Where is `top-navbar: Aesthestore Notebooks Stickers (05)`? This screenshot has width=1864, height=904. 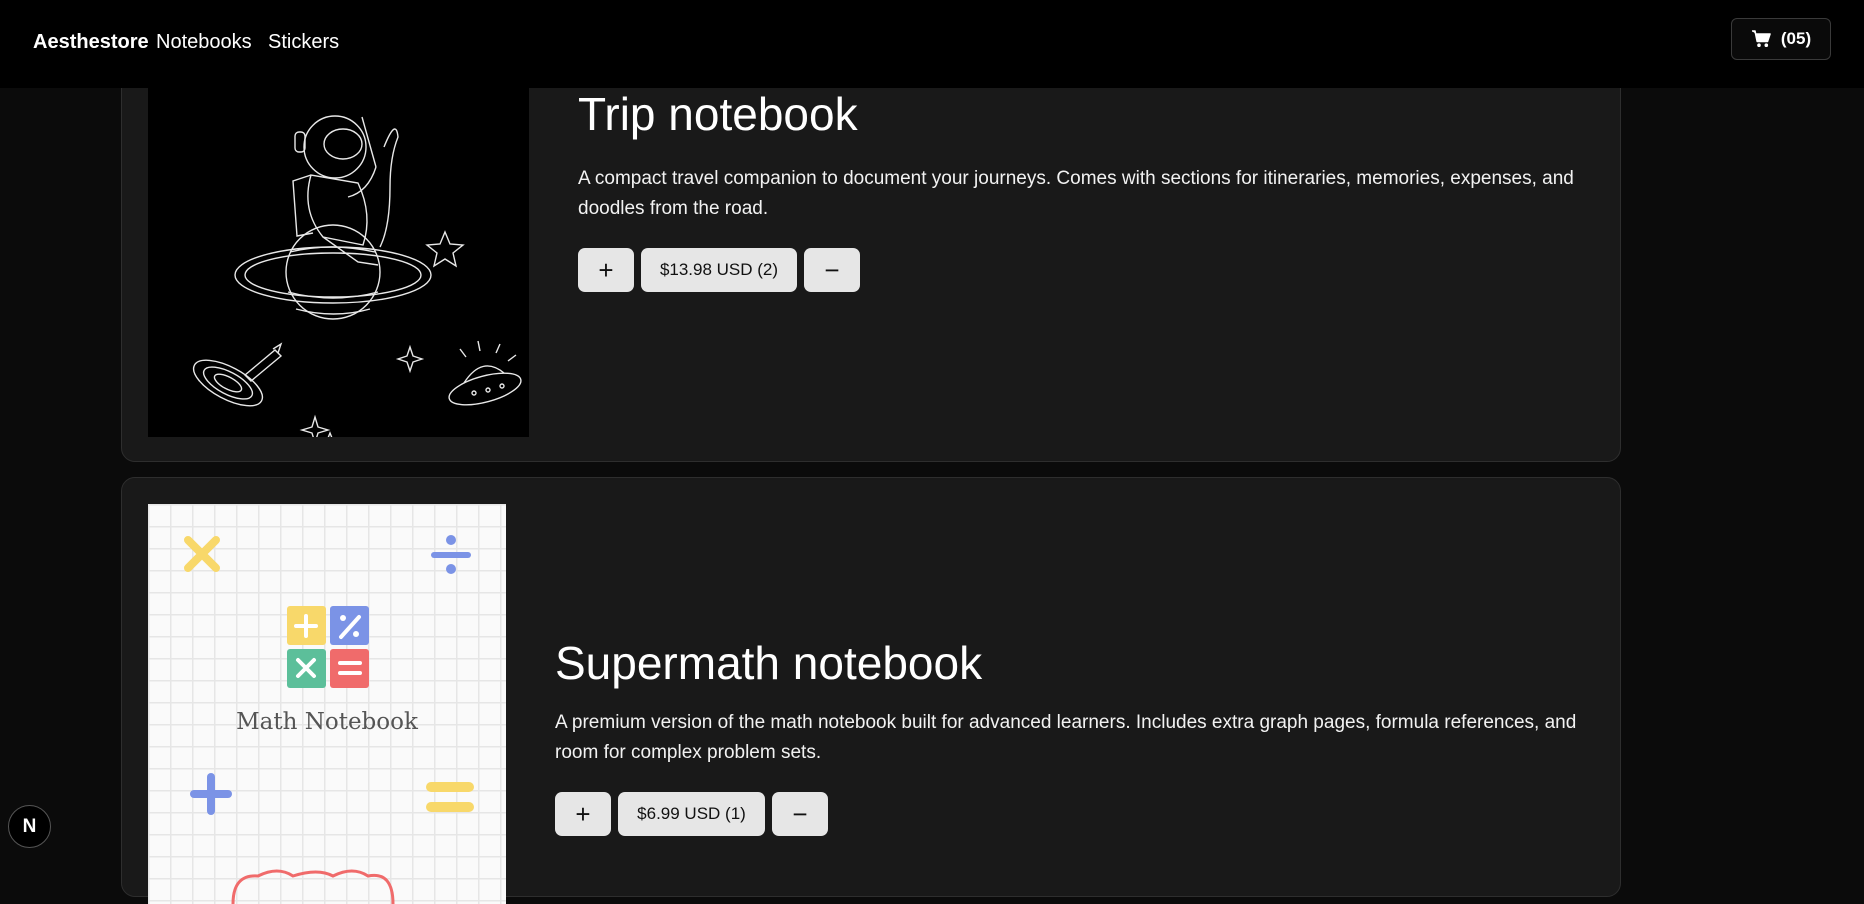 top-navbar: Aesthestore Notebooks Stickers (05) is located at coordinates (932, 44).